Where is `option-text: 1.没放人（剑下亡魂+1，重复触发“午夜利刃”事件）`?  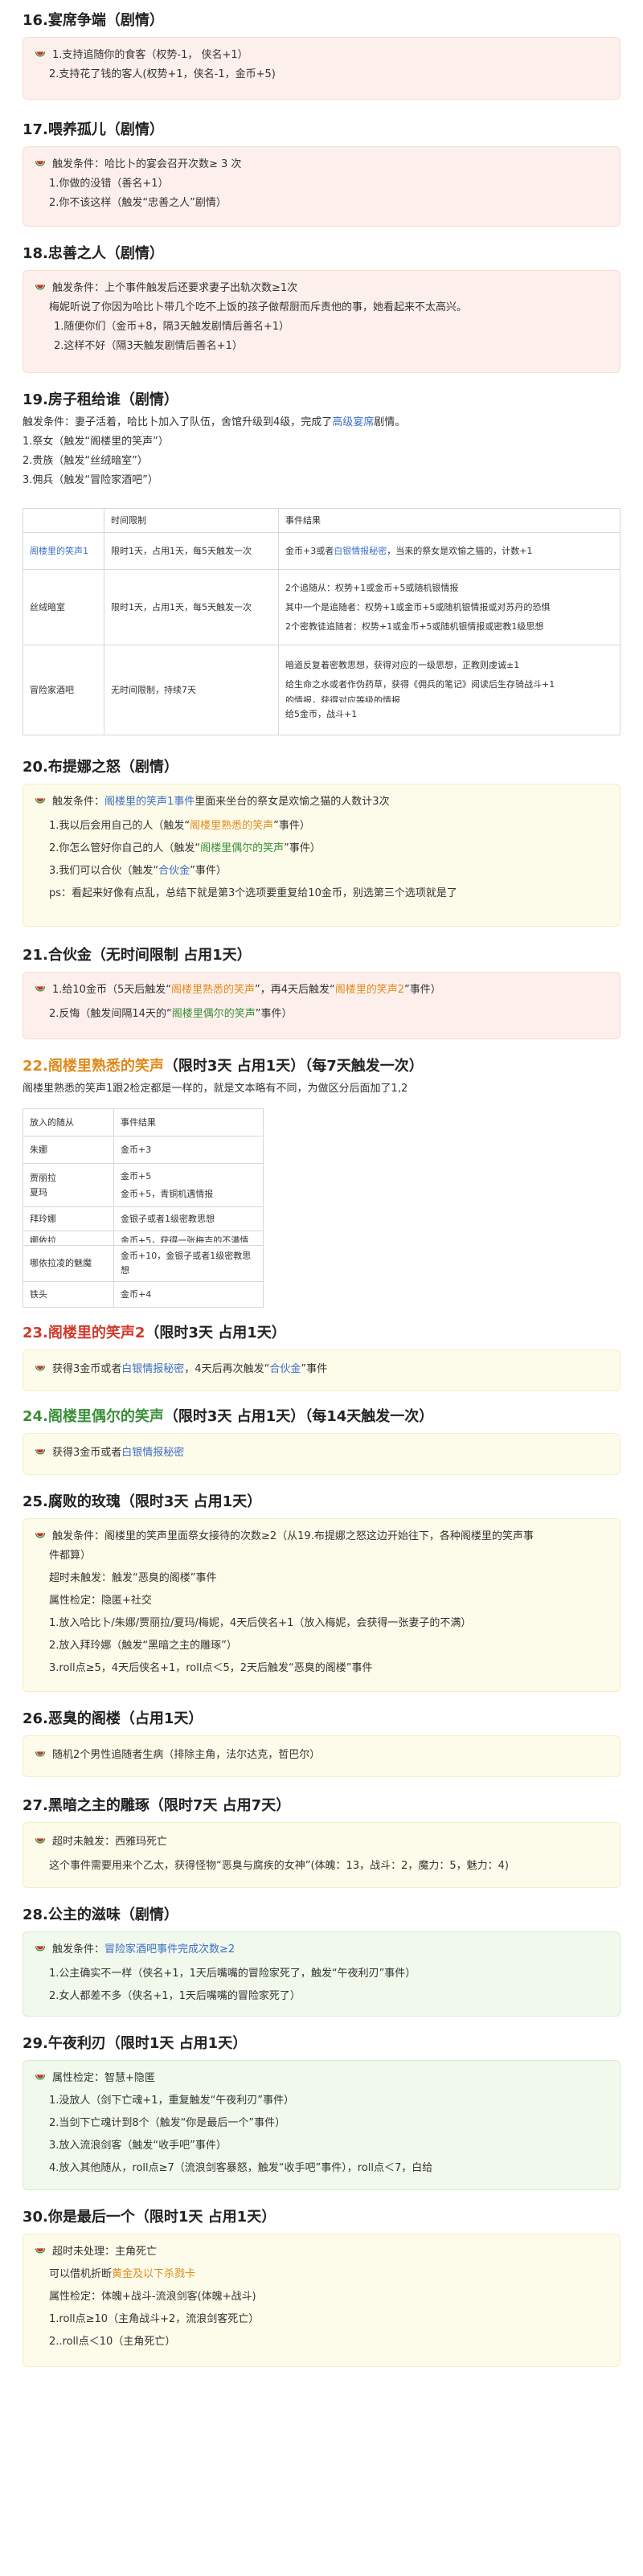 option-text: 1.没放人（剑下亡魂+1，重复触发“午夜利刃”事件） is located at coordinates (172, 2101).